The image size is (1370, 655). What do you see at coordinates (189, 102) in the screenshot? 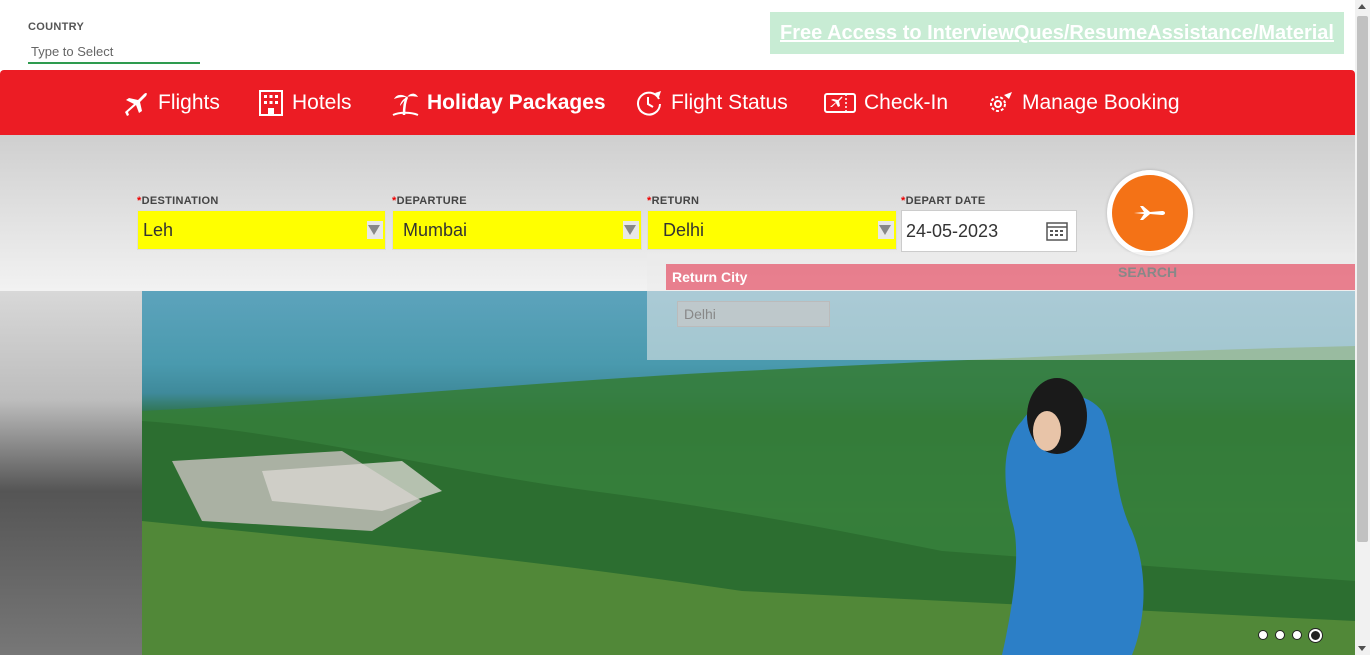
I see `nav-label: Flights` at bounding box center [189, 102].